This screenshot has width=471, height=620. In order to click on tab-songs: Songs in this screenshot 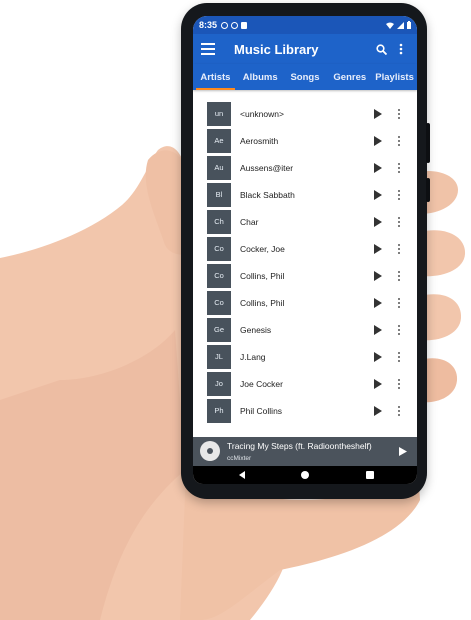, I will do `click(305, 77)`.